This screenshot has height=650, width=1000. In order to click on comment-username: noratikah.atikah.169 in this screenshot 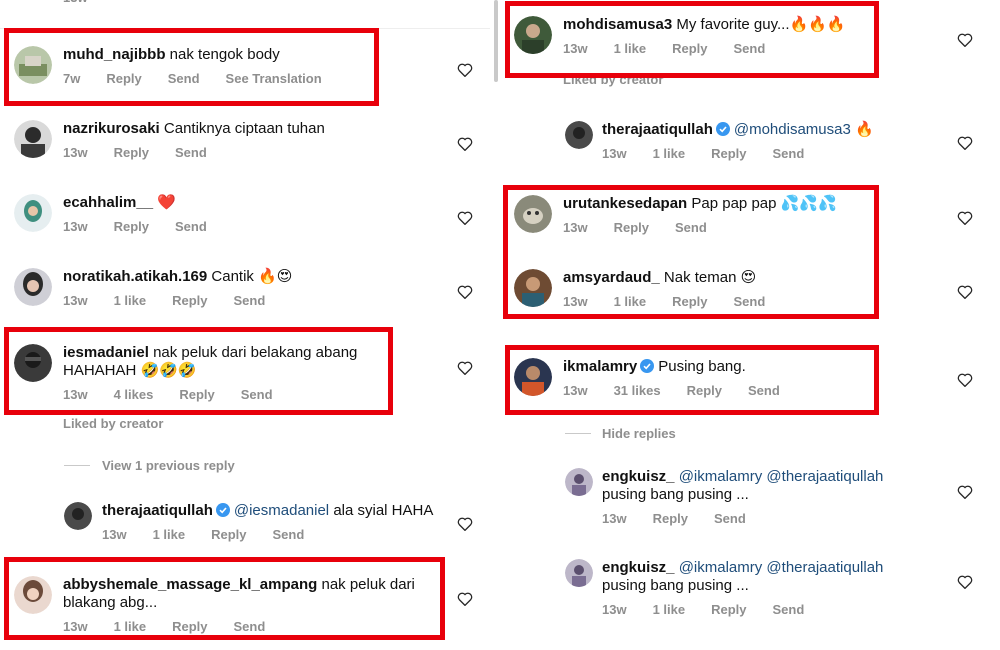, I will do `click(135, 276)`.